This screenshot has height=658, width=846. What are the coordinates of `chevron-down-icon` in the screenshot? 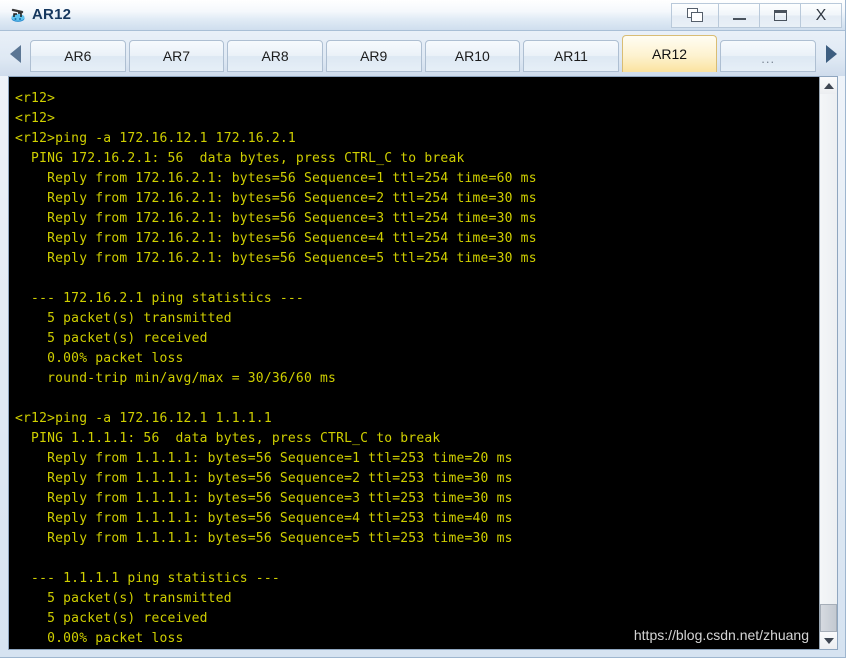 It's located at (828, 640).